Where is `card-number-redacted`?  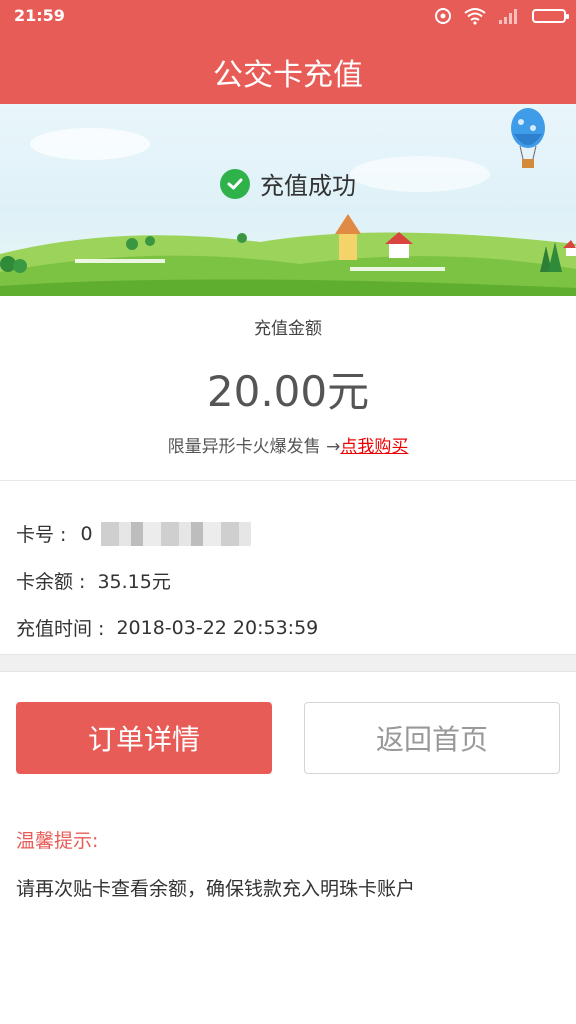
card-number-redacted is located at coordinates (175, 533).